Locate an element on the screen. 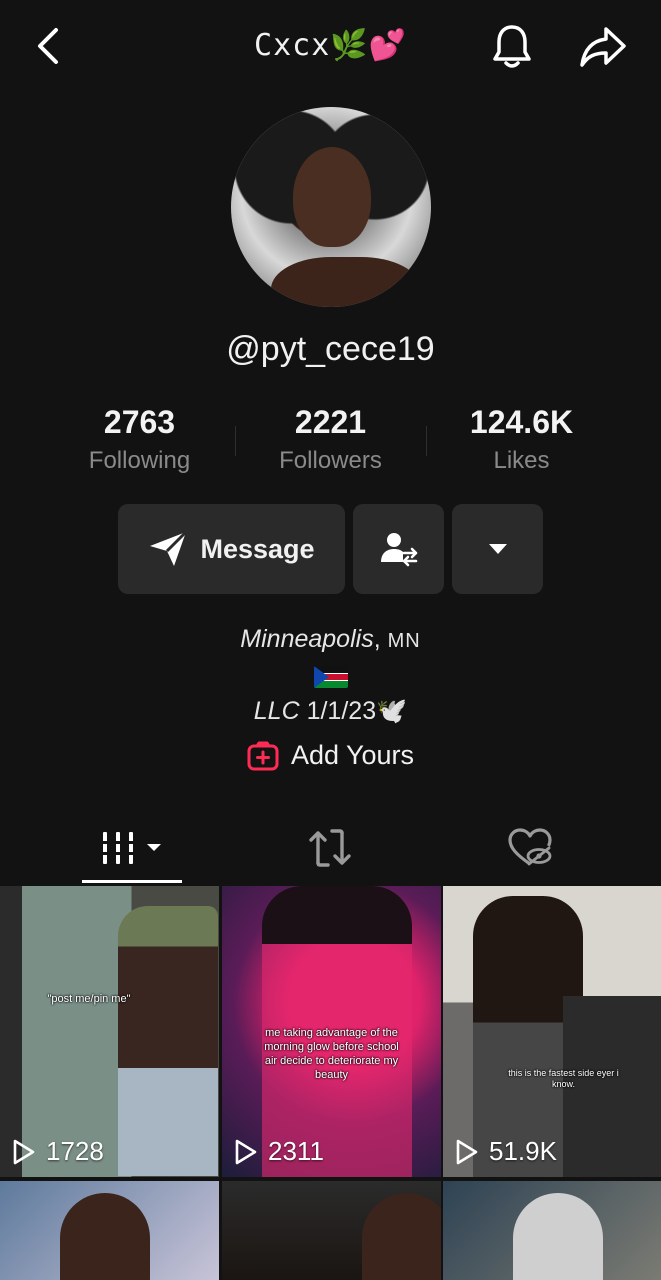 Image resolution: width=661 pixels, height=1280 pixels. profile-header: Cxcx🌿💕 is located at coordinates (330, 46).